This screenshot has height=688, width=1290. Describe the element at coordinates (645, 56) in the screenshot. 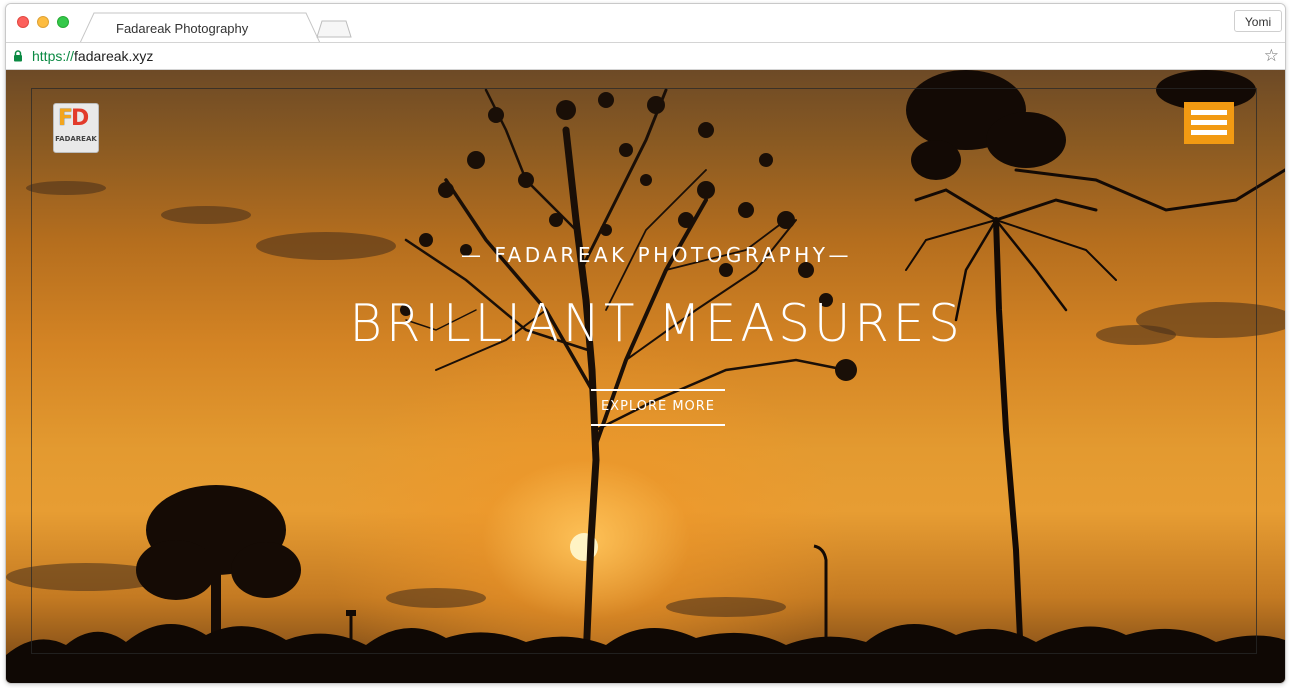

I see `address-bar: https://fadareak.xyz ☆` at that location.